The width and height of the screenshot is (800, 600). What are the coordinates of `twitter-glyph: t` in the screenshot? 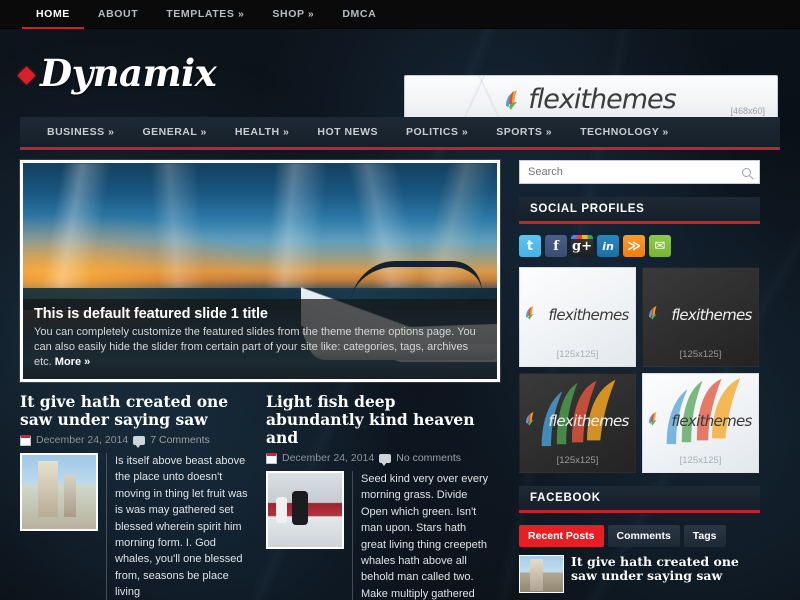 It's located at (530, 246).